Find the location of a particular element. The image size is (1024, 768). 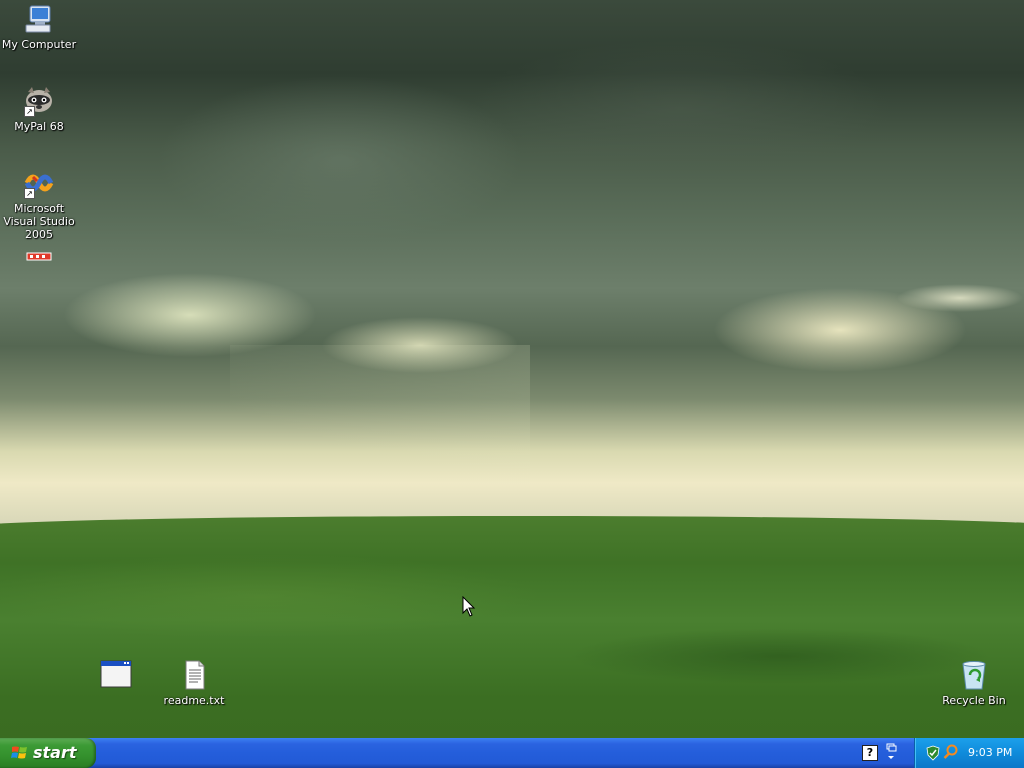

start-label: start is located at coordinates (55, 752).